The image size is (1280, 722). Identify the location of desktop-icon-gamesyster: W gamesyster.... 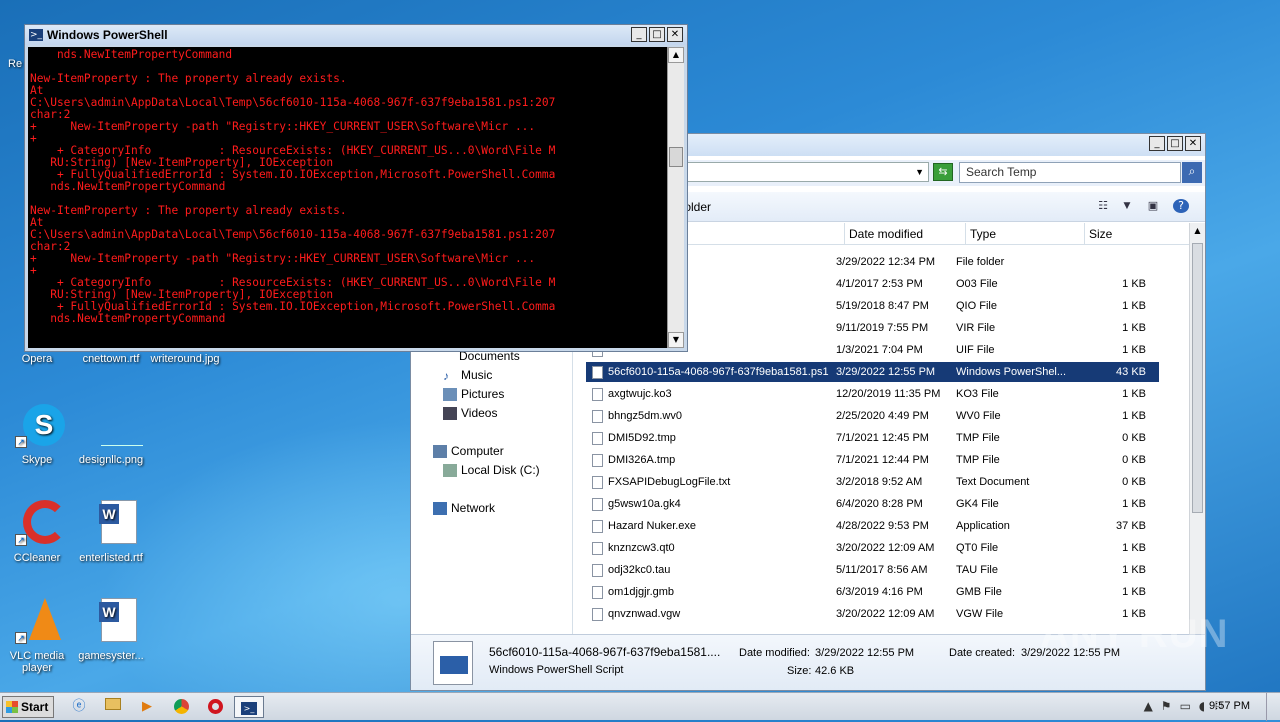
(111, 630).